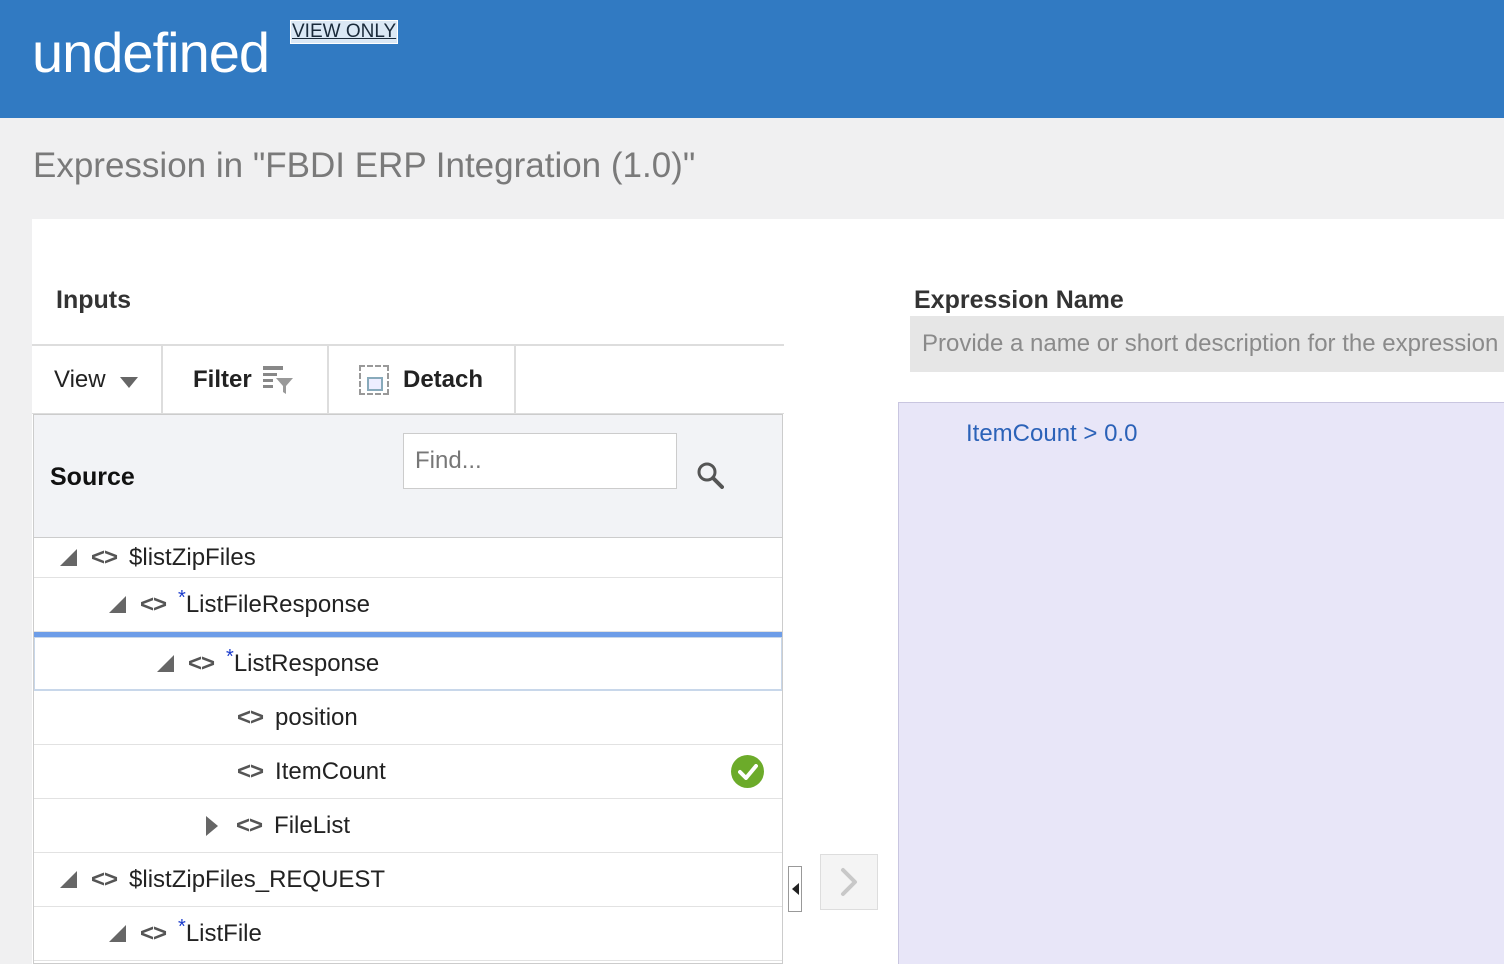 The height and width of the screenshot is (964, 1504). I want to click on chevron-down-icon, so click(128, 382).